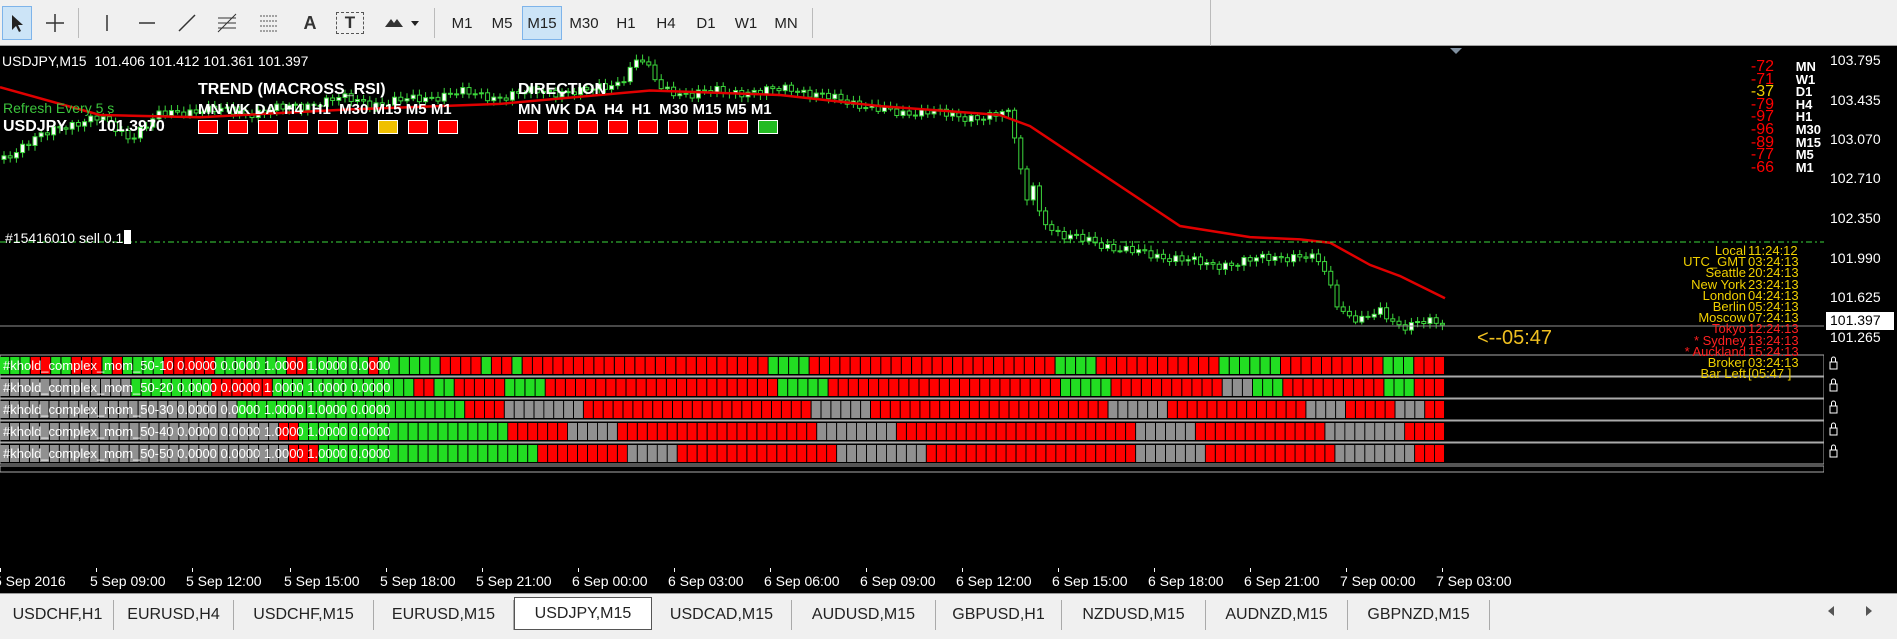 The width and height of the screenshot is (1897, 639). I want to click on timeframe-m1: M1, so click(462, 23).